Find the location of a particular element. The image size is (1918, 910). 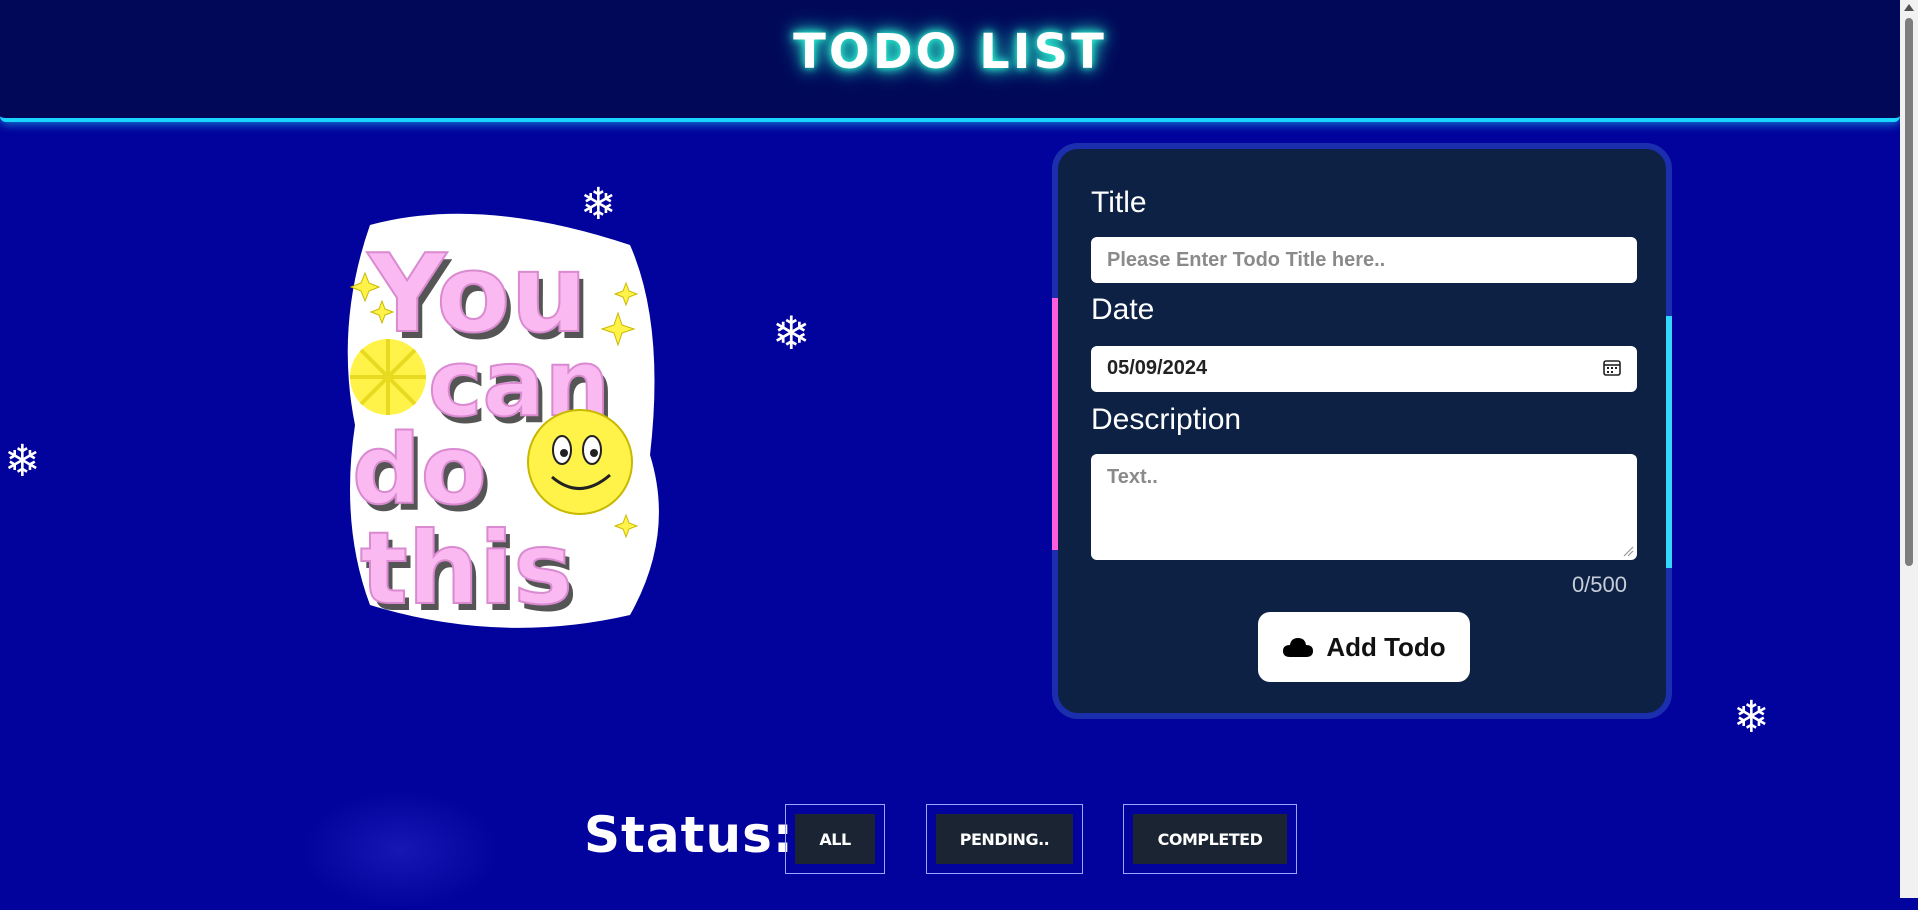

sunburst-icon is located at coordinates (388, 377).